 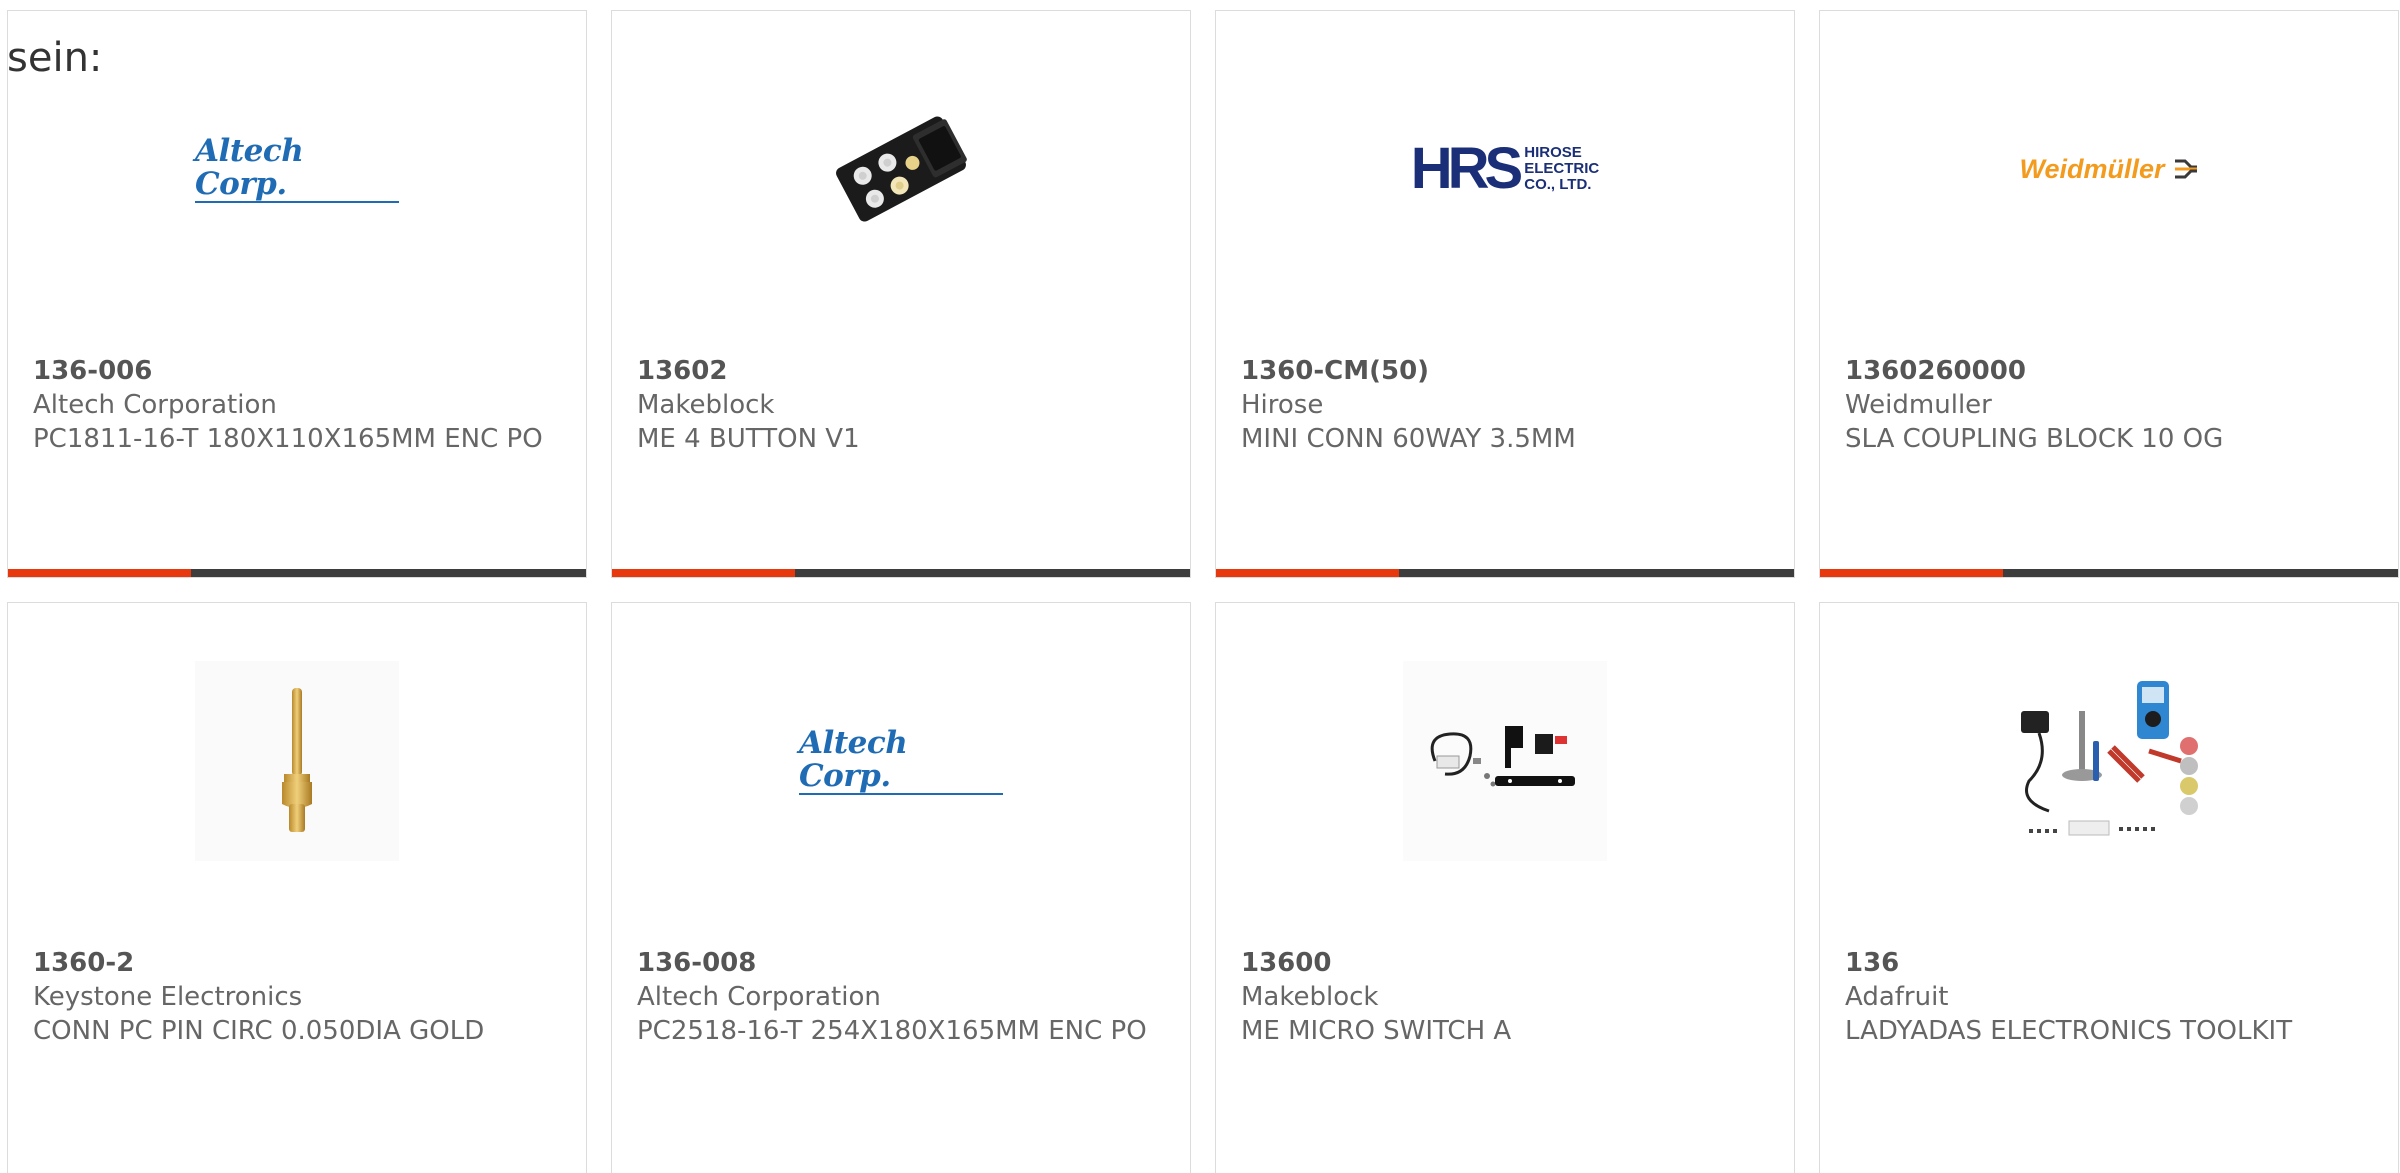 What do you see at coordinates (259, 1031) in the screenshot?
I see `description: CONN PC PIN CIRC 0.050DIA GOLD` at bounding box center [259, 1031].